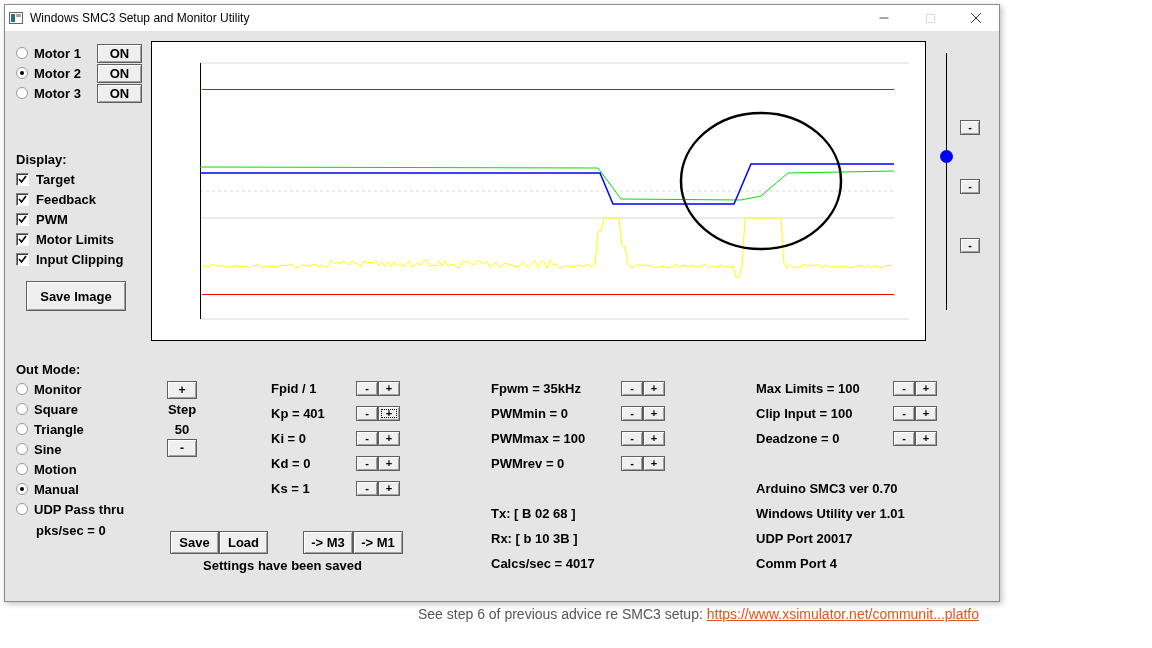 The image size is (1152, 648). Describe the element at coordinates (533, 513) in the screenshot. I see `comm-readout: Tx: [ B 02 68 ]` at that location.